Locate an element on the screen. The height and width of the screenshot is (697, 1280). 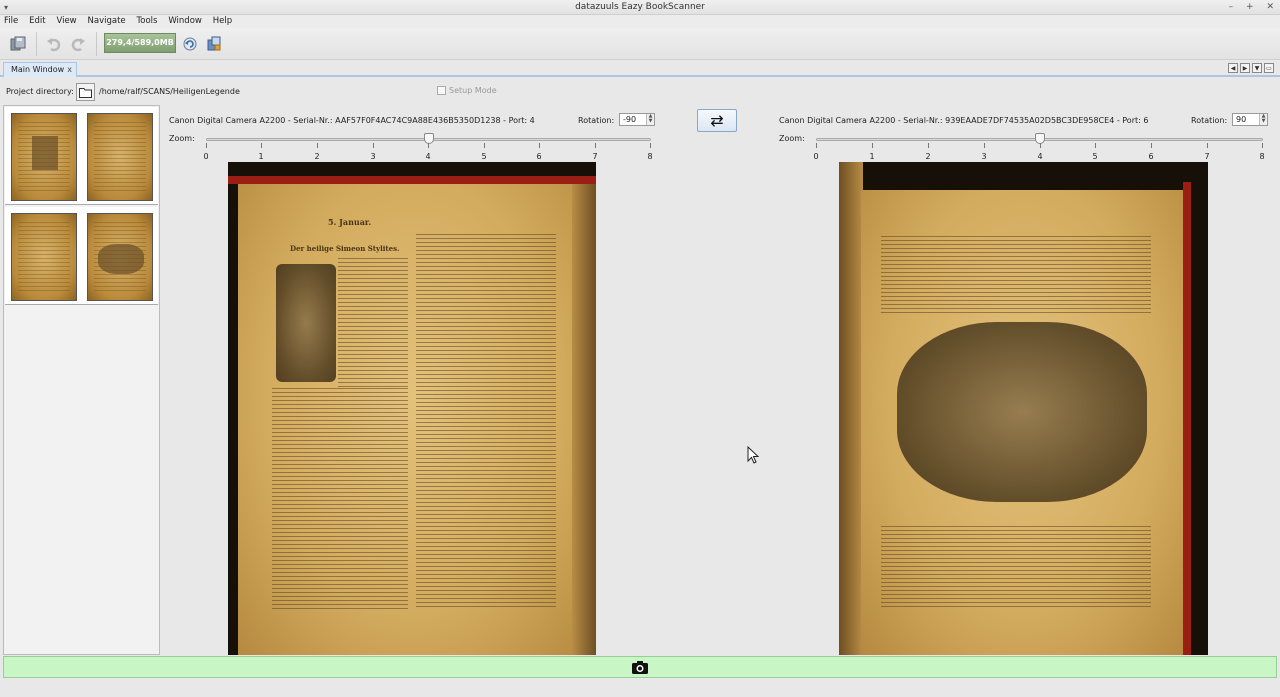
tab-prev-icon: ◀ is located at coordinates (1233, 68).